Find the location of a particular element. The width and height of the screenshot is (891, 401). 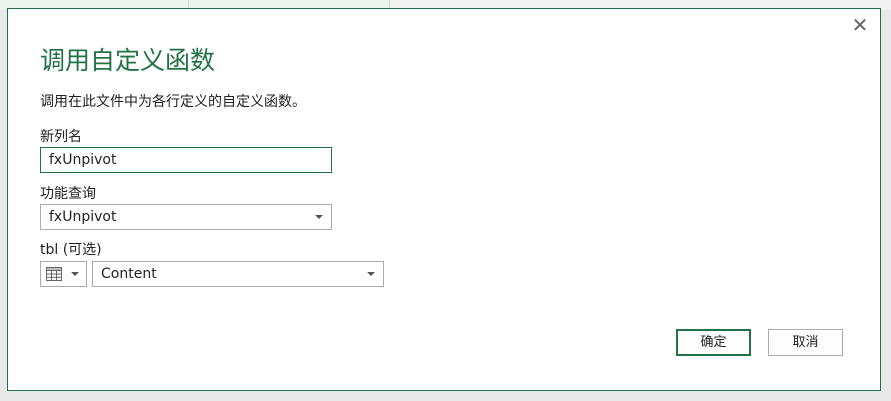

function-query-label: 功能查询 is located at coordinates (68, 194).